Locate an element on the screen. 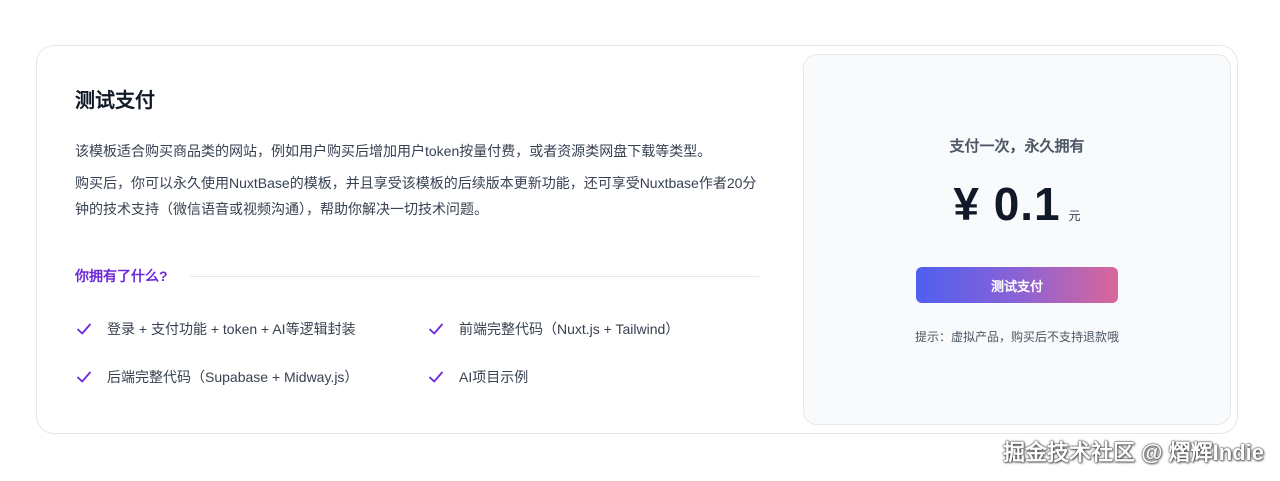  feature-item: 登录 + 支付功能 + token + AI等逻辑封装 is located at coordinates (251, 329).